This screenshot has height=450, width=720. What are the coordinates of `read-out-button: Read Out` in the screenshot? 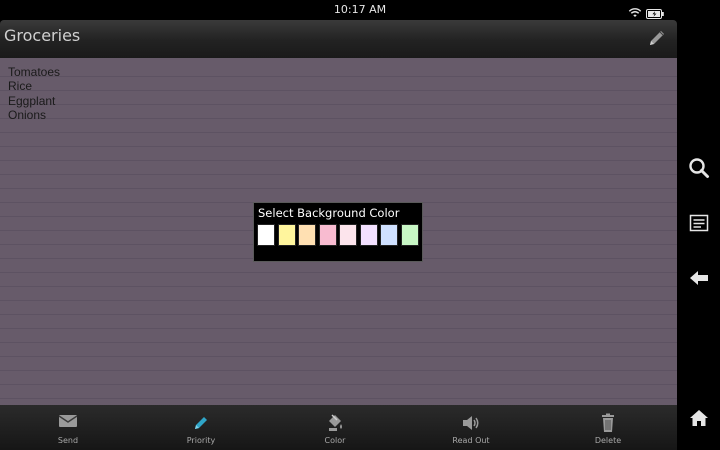 It's located at (471, 427).